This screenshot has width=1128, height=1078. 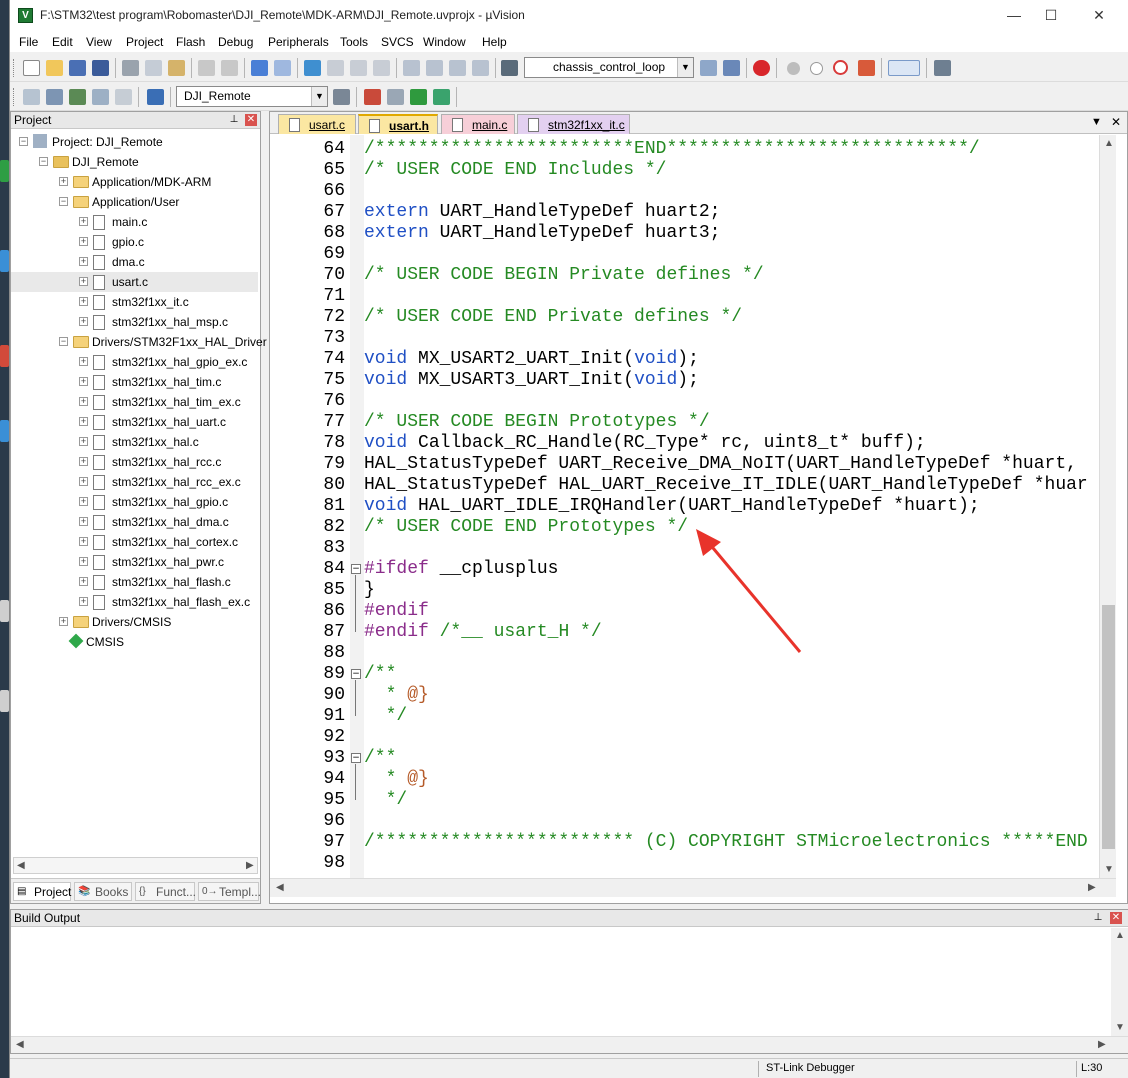 I want to click on breakpoint-icon, so click(x=793, y=68).